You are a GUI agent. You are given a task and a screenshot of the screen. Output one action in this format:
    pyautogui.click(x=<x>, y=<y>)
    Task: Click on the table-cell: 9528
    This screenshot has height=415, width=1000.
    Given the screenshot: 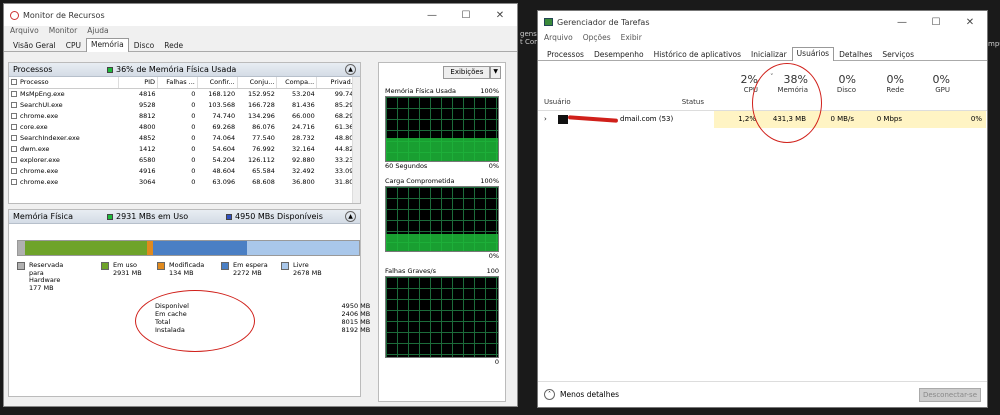 What is the action you would take?
    pyautogui.click(x=138, y=104)
    